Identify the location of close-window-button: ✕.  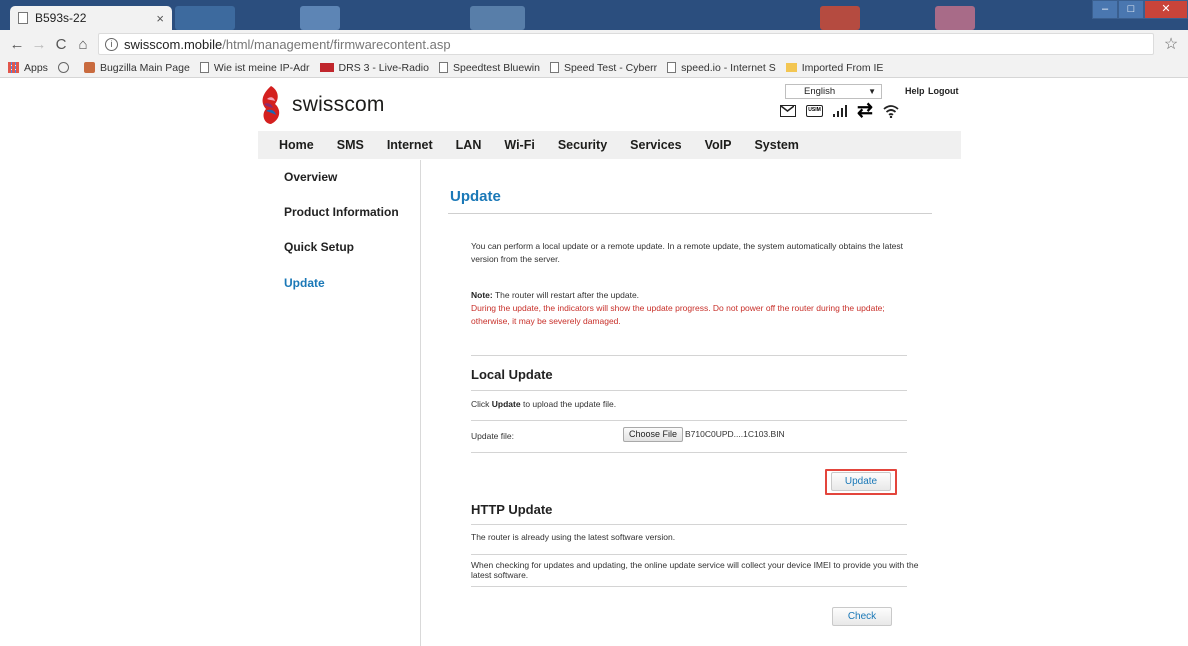
(1166, 9).